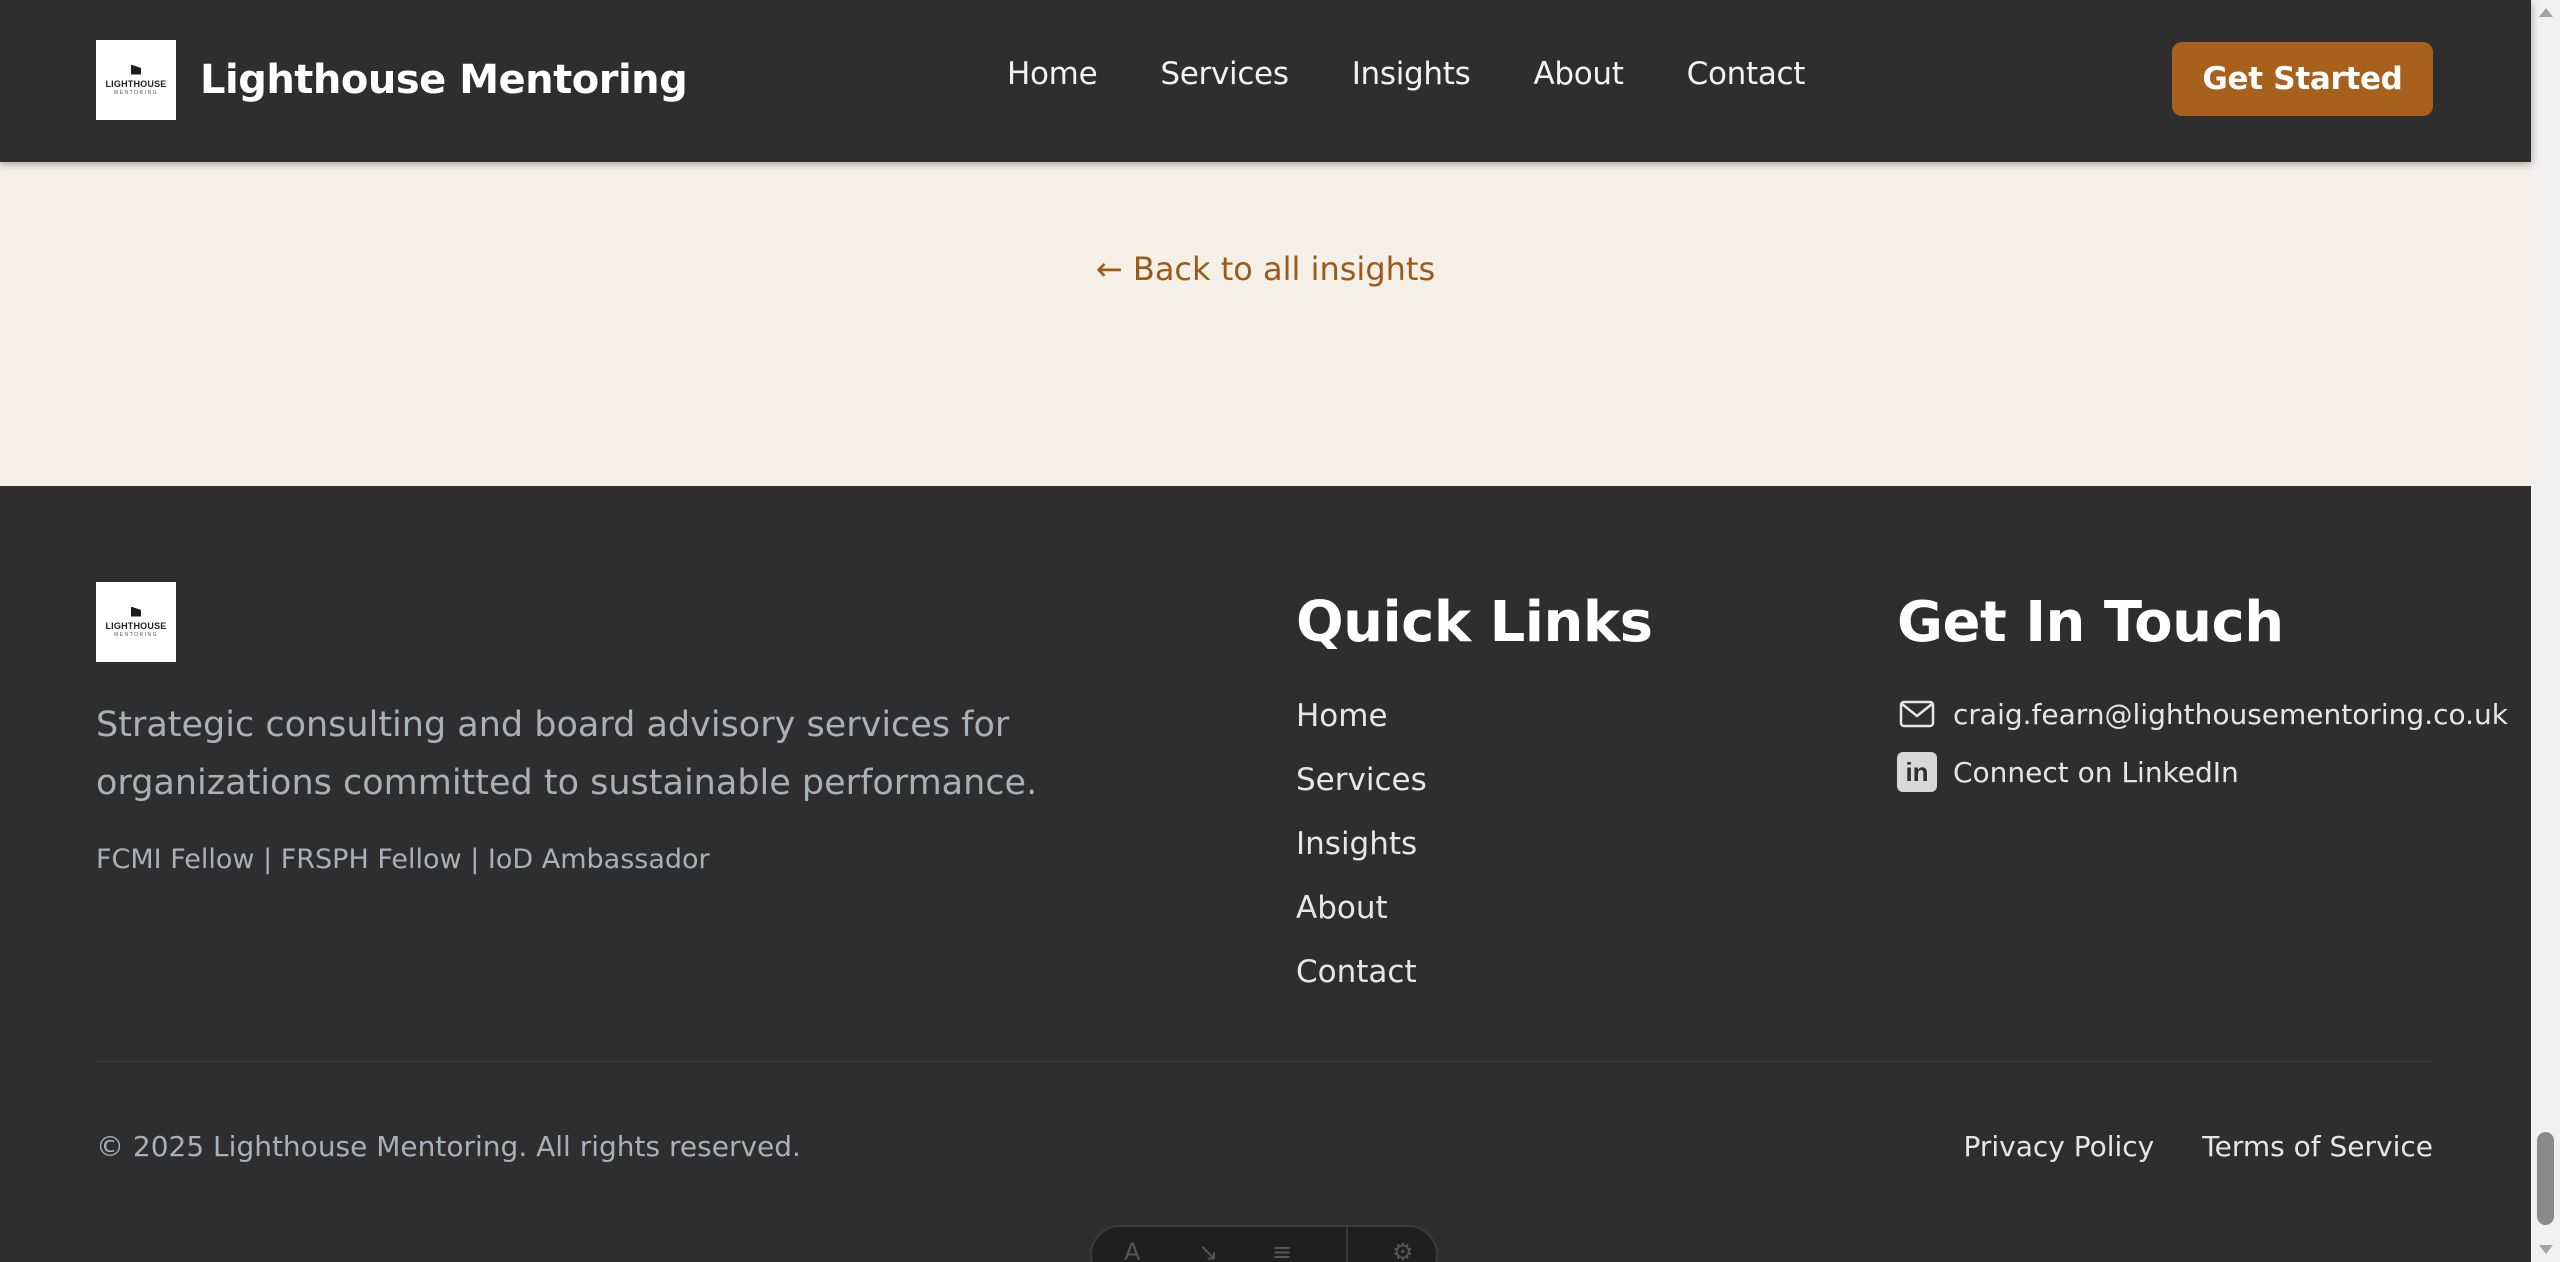  What do you see at coordinates (1746, 74) in the screenshot?
I see `nav-contact: Contact` at bounding box center [1746, 74].